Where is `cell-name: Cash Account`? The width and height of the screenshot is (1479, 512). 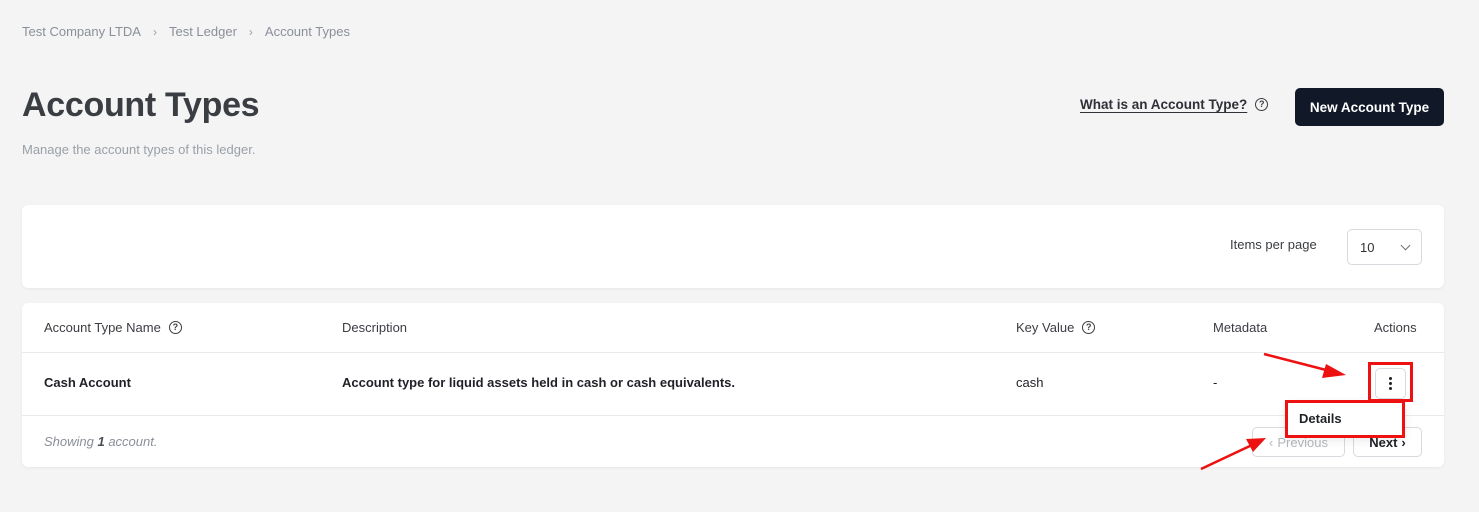
cell-name: Cash Account is located at coordinates (87, 382).